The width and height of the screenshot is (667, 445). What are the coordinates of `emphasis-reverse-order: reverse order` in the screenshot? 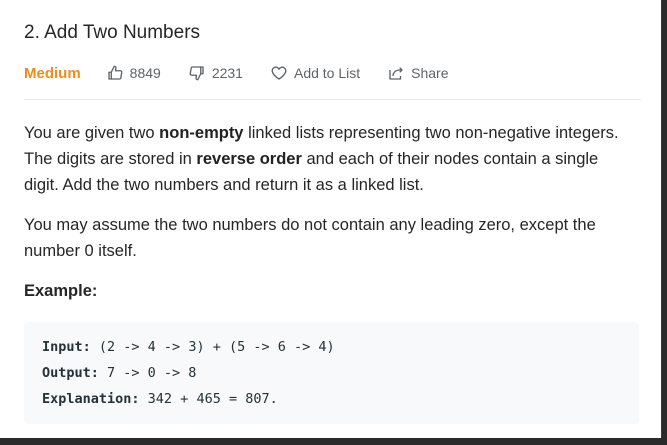 It's located at (249, 159).